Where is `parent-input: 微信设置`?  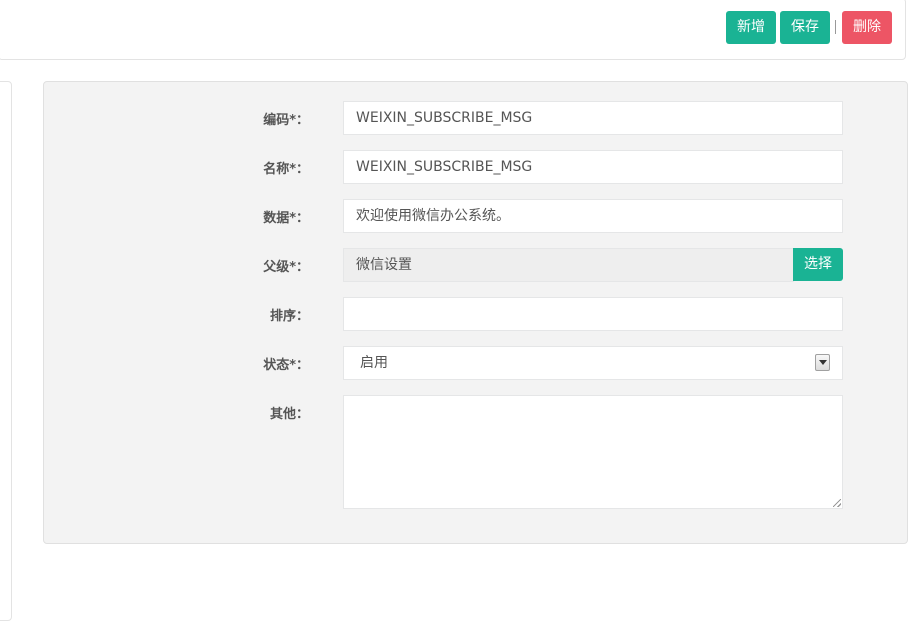
parent-input: 微信设置 is located at coordinates (568, 265).